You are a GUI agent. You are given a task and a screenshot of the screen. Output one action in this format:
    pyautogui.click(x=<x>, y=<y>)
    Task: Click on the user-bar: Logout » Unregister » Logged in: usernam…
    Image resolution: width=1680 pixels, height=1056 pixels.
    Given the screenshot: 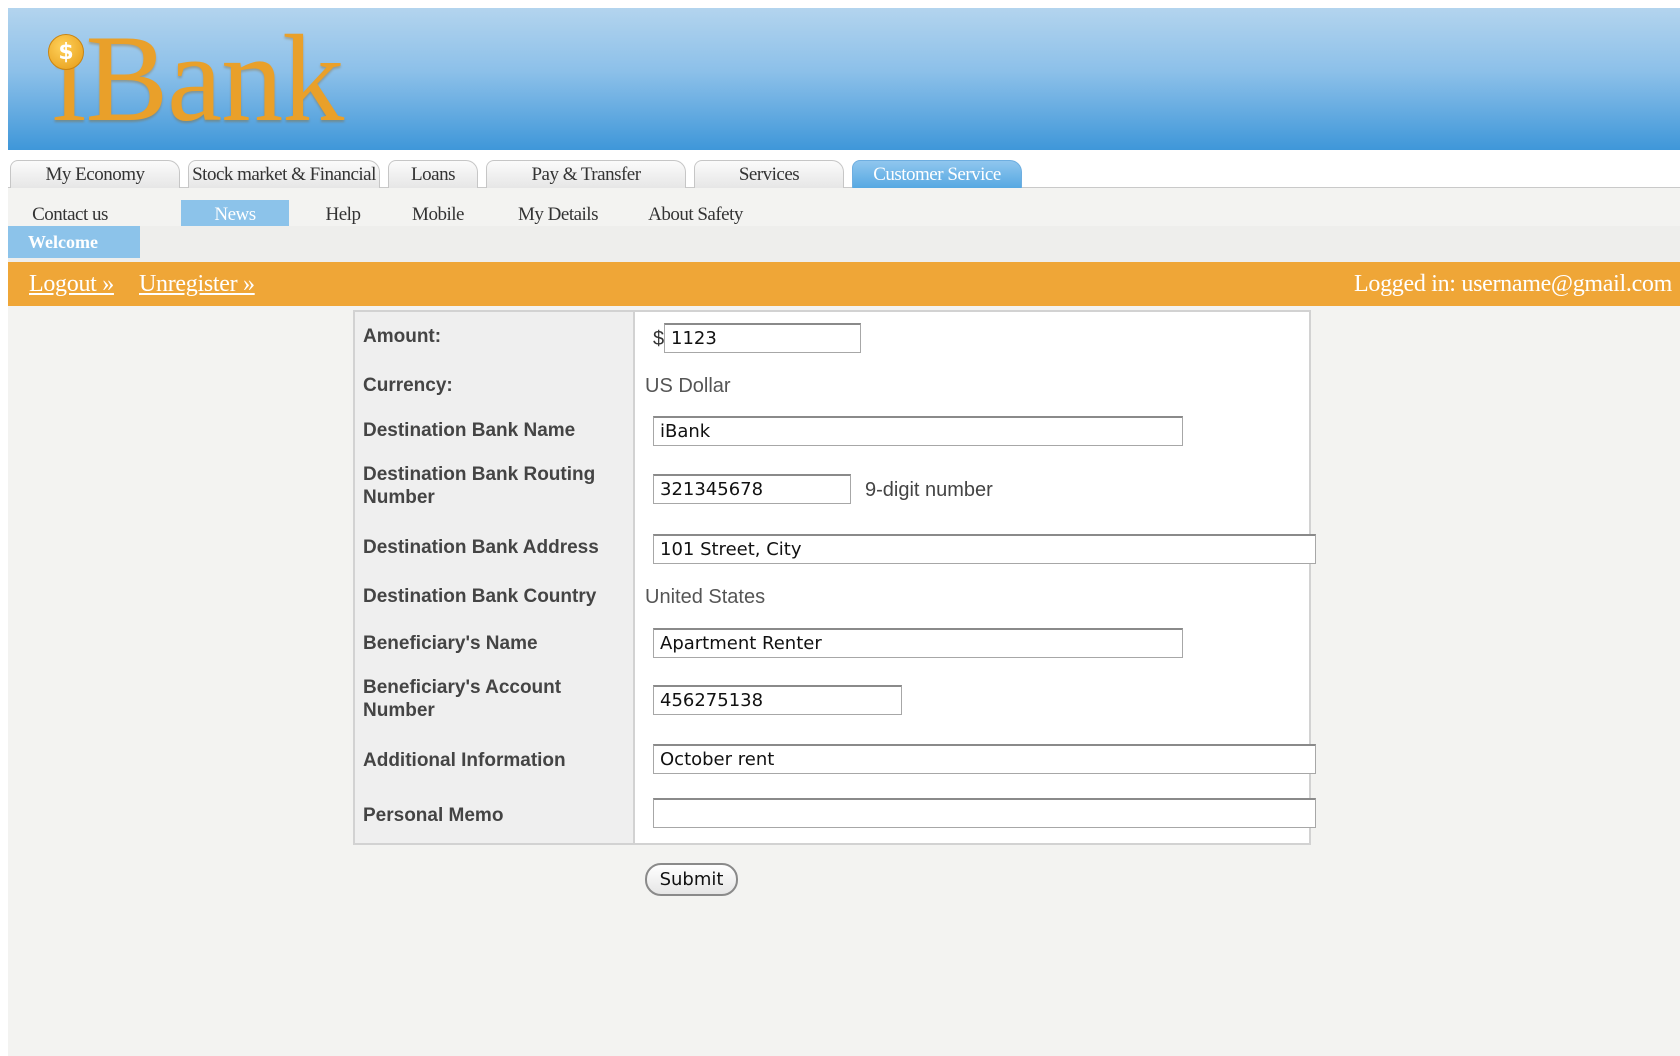 What is the action you would take?
    pyautogui.click(x=844, y=284)
    